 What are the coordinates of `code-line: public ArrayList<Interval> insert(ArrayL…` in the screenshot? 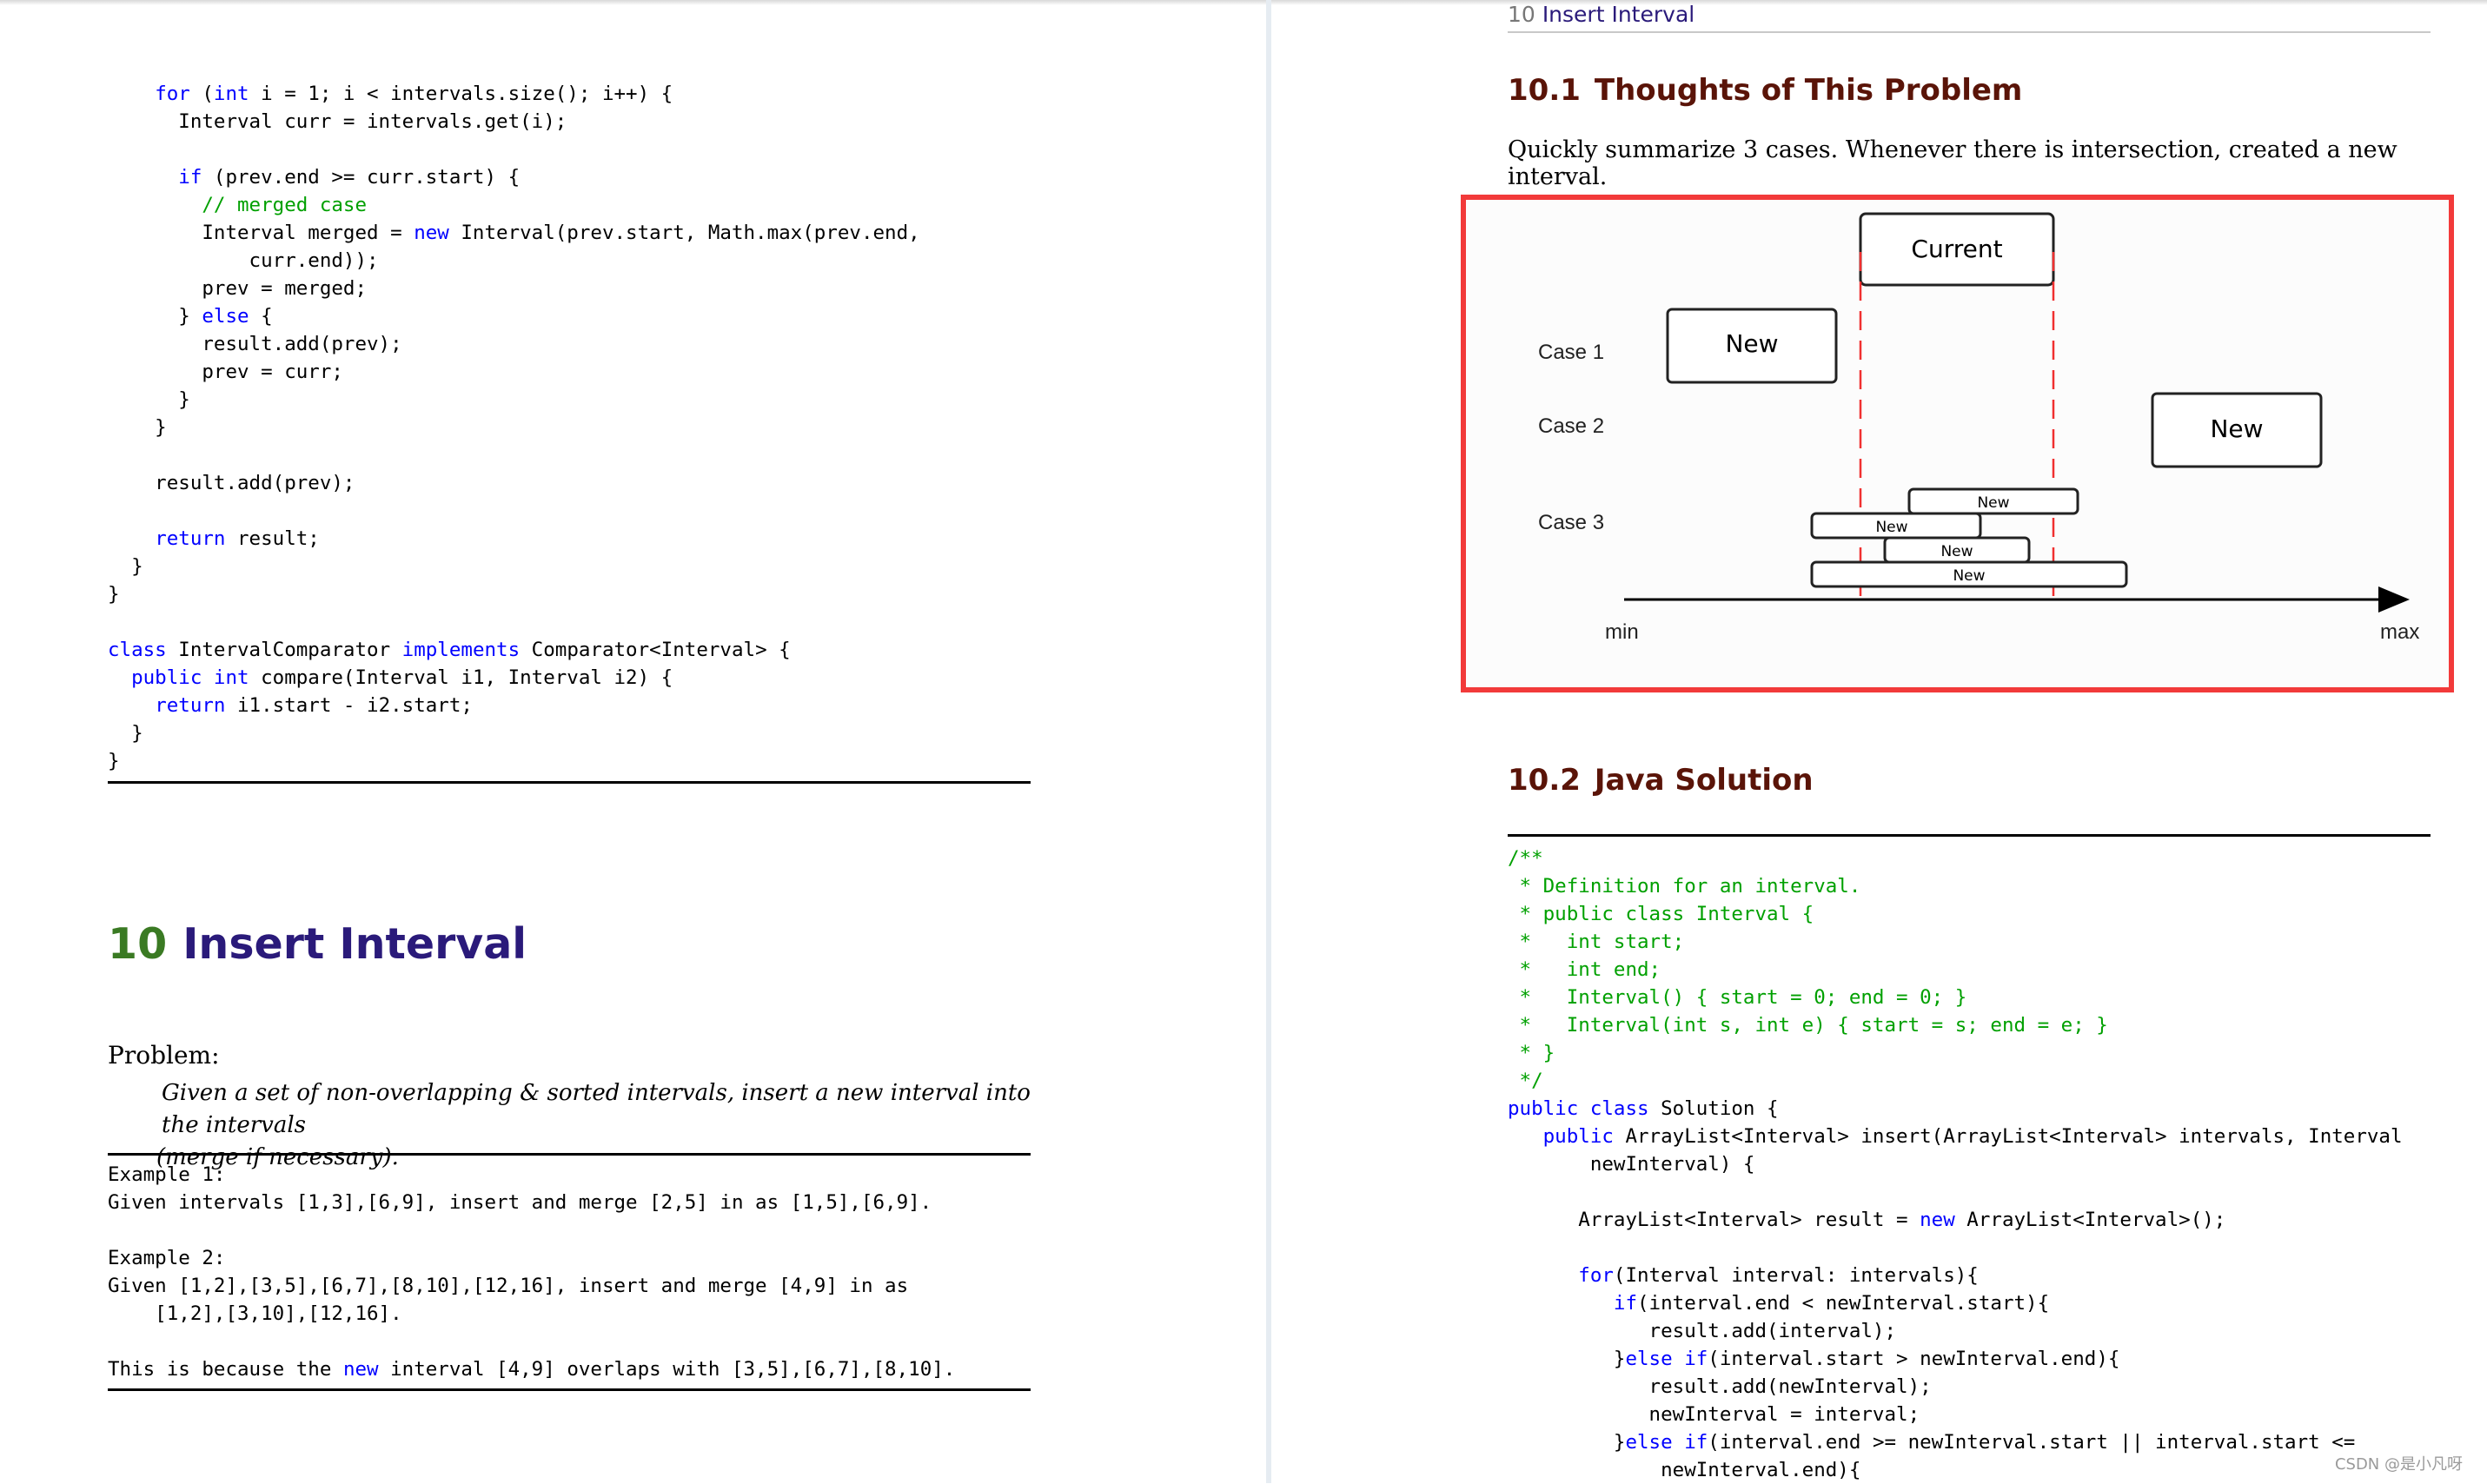 It's located at (1955, 1136).